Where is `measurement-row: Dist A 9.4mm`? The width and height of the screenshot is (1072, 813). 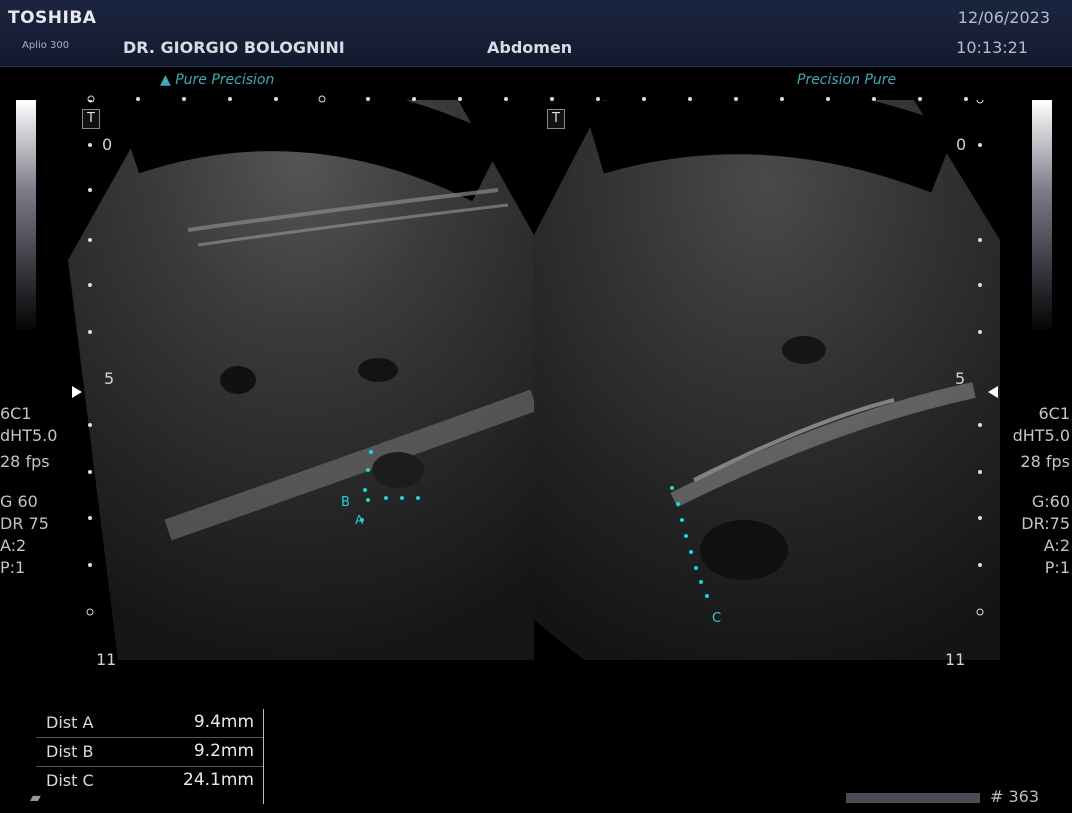
measurement-row: Dist A 9.4mm is located at coordinates (150, 723).